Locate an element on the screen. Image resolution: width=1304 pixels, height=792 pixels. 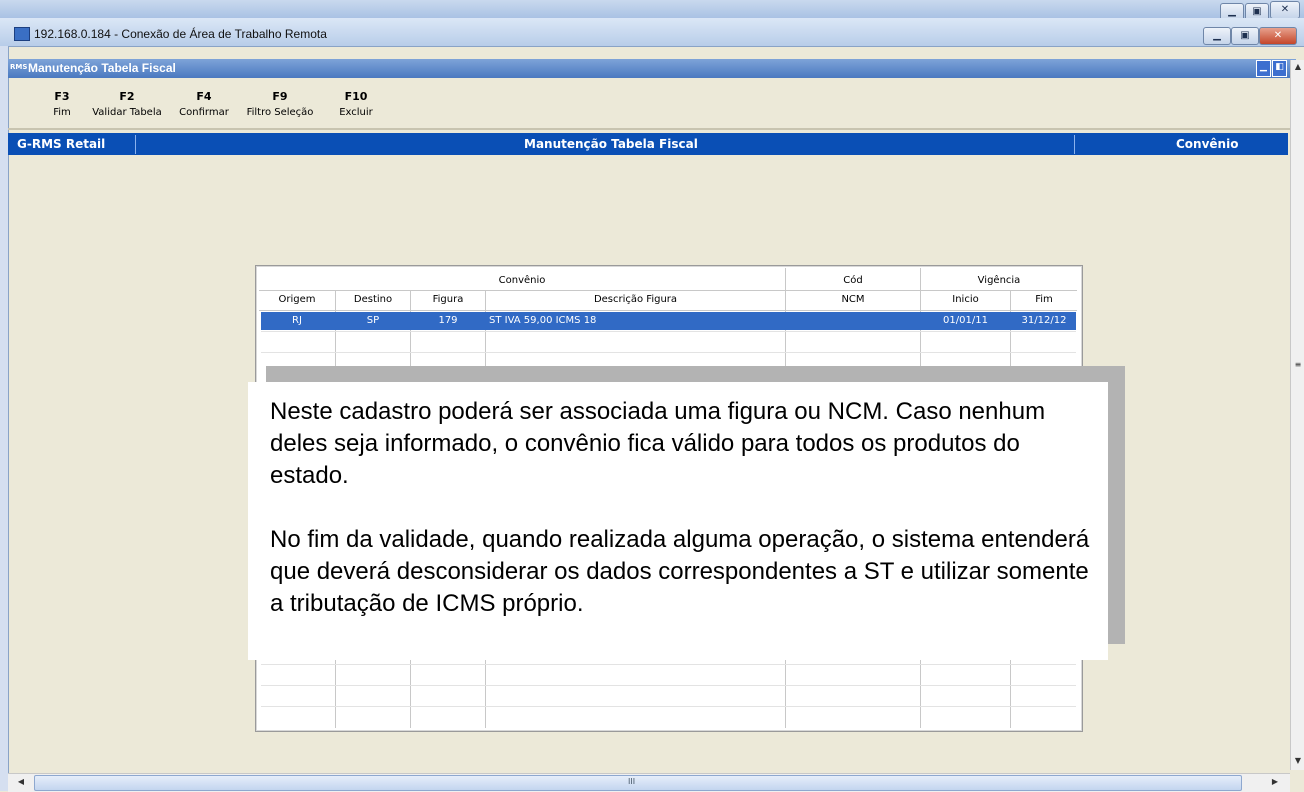
cell-figura: 179 is located at coordinates (448, 320).